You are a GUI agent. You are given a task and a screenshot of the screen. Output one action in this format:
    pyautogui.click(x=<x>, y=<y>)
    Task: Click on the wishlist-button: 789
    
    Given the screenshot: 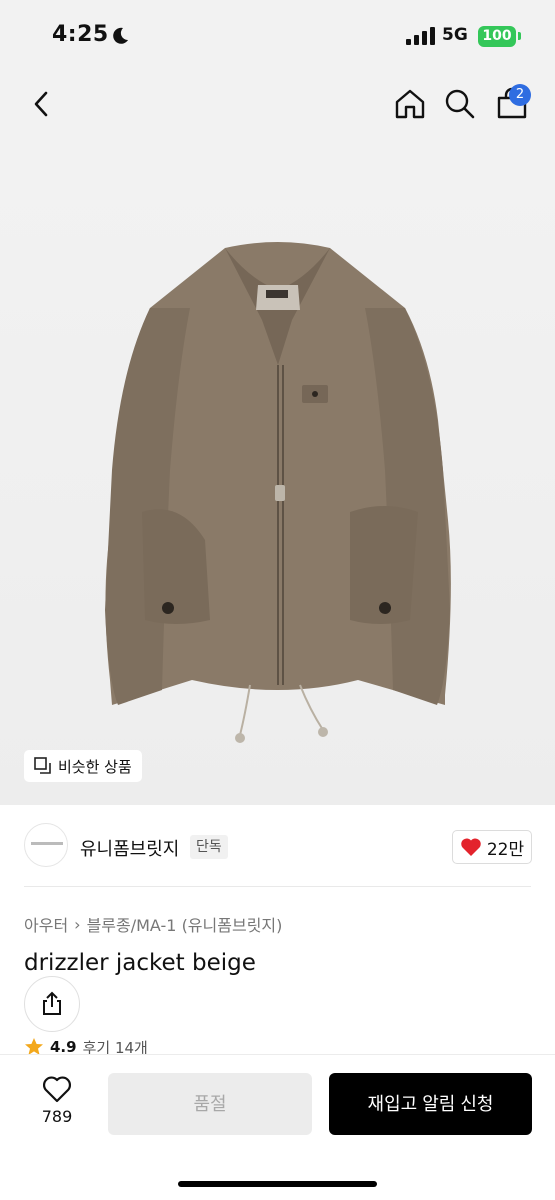 What is the action you would take?
    pyautogui.click(x=57, y=1100)
    